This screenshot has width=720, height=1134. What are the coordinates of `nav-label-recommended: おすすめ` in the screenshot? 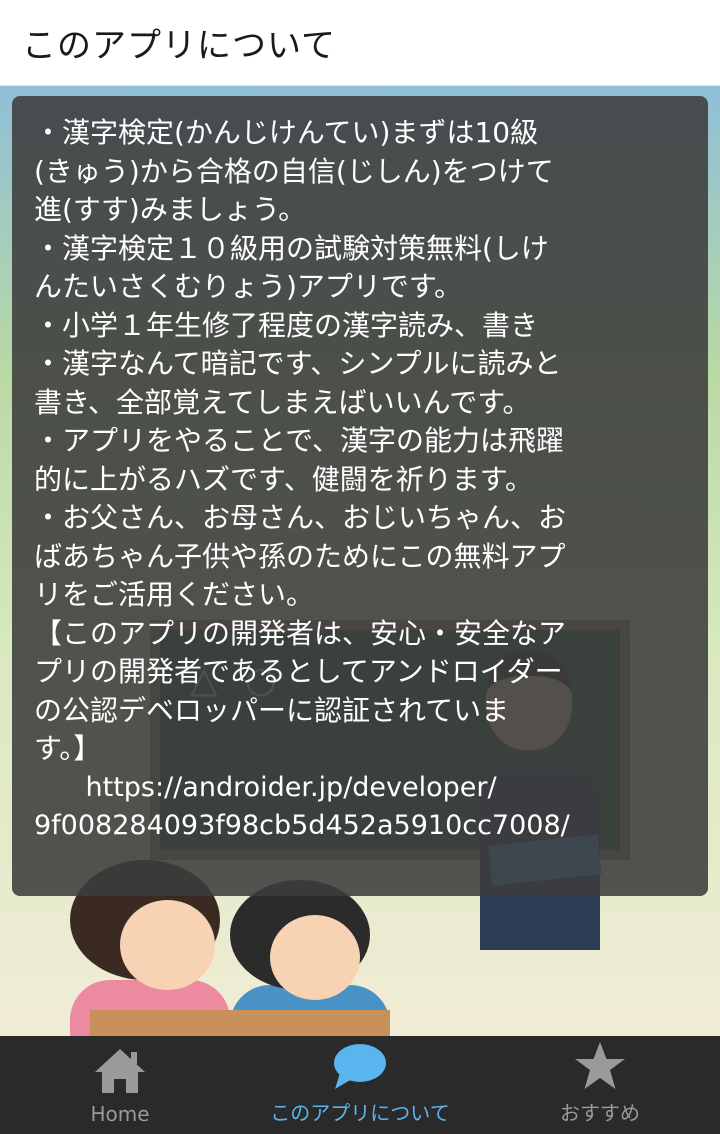 It's located at (600, 1113).